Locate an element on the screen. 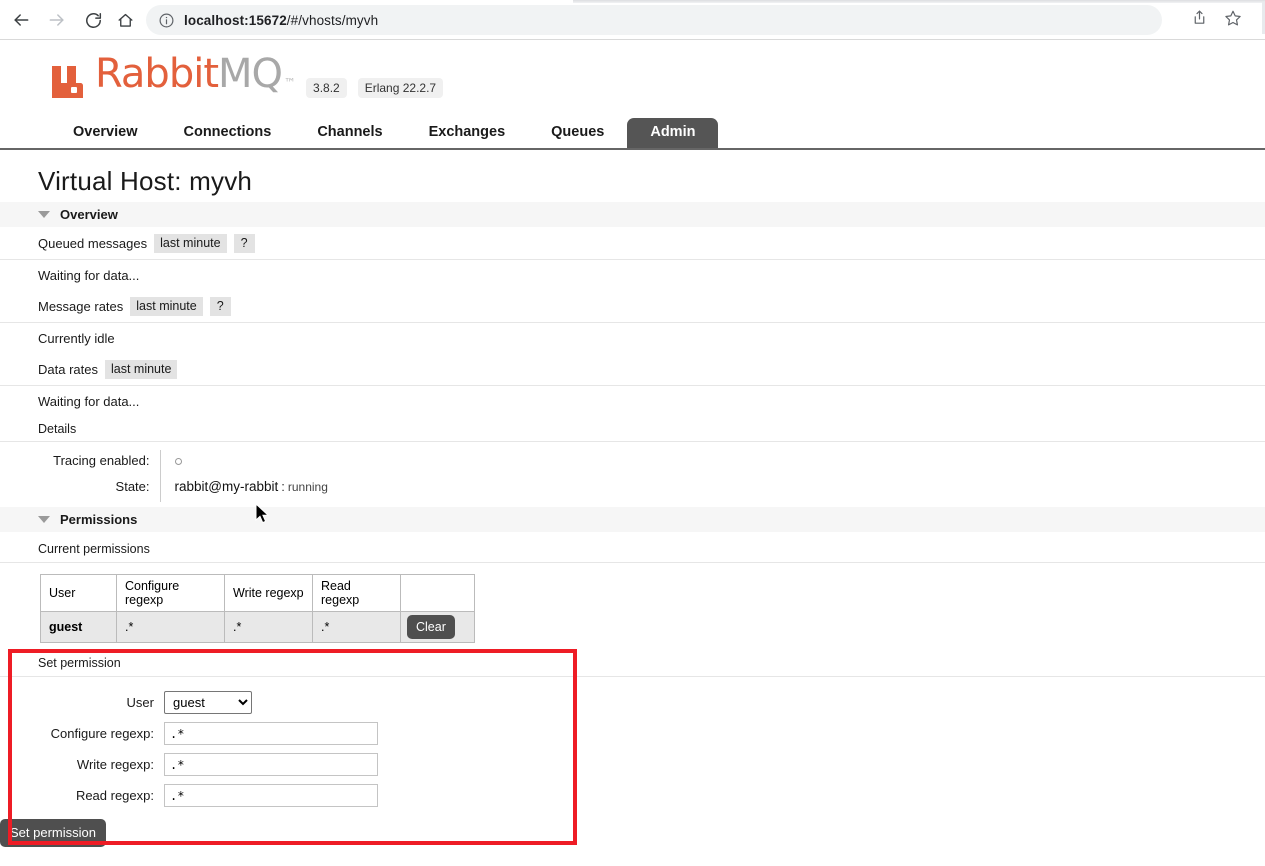  browser-chrome: localhost:15672/#/vhosts/myvh is located at coordinates (632, 20).